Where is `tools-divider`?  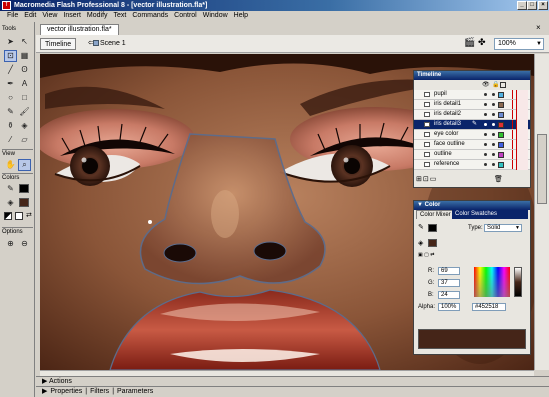 tools-divider is located at coordinates (17, 173).